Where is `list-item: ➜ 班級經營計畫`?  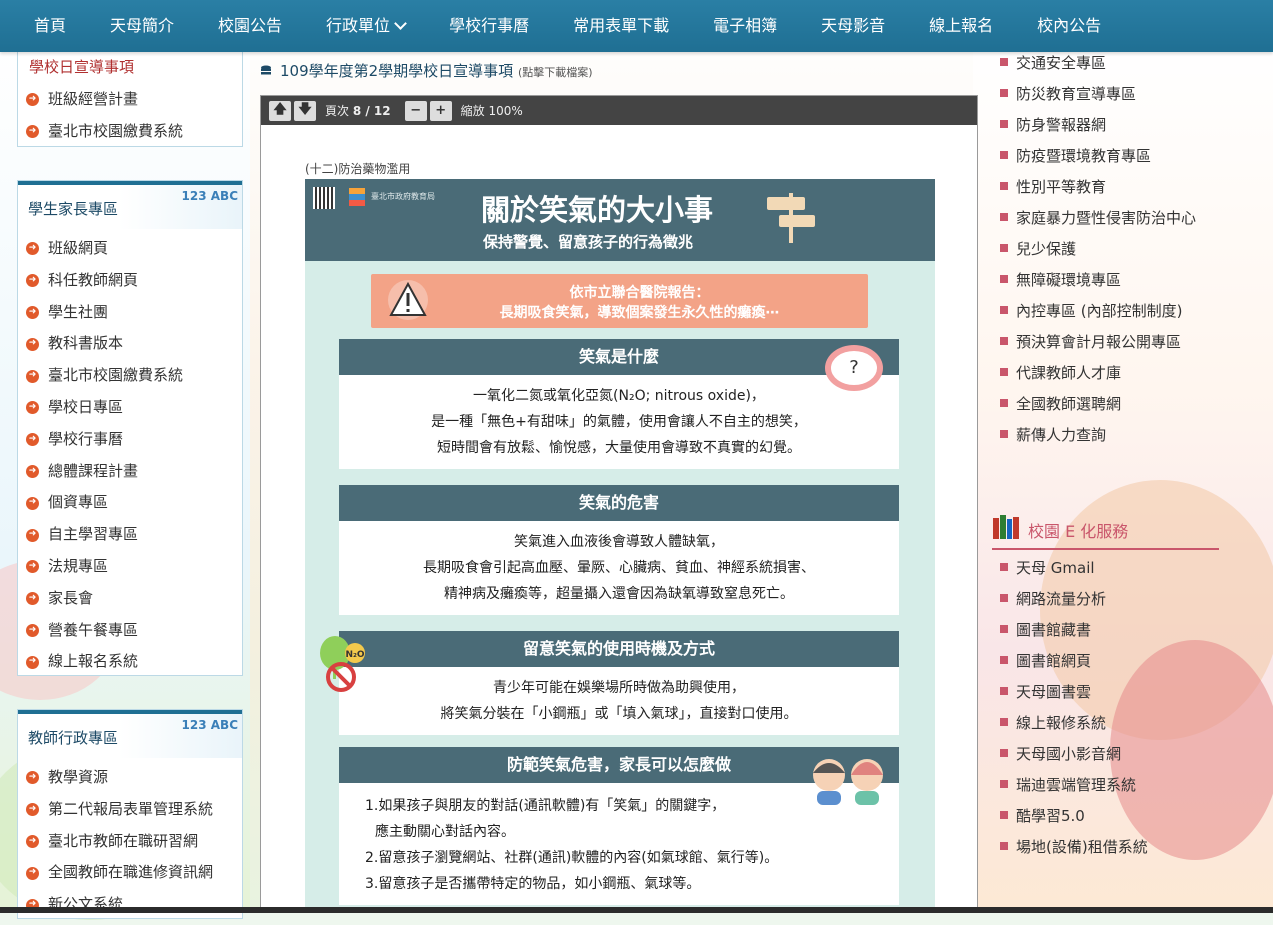
list-item: ➜ 班級經營計畫 is located at coordinates (134, 100).